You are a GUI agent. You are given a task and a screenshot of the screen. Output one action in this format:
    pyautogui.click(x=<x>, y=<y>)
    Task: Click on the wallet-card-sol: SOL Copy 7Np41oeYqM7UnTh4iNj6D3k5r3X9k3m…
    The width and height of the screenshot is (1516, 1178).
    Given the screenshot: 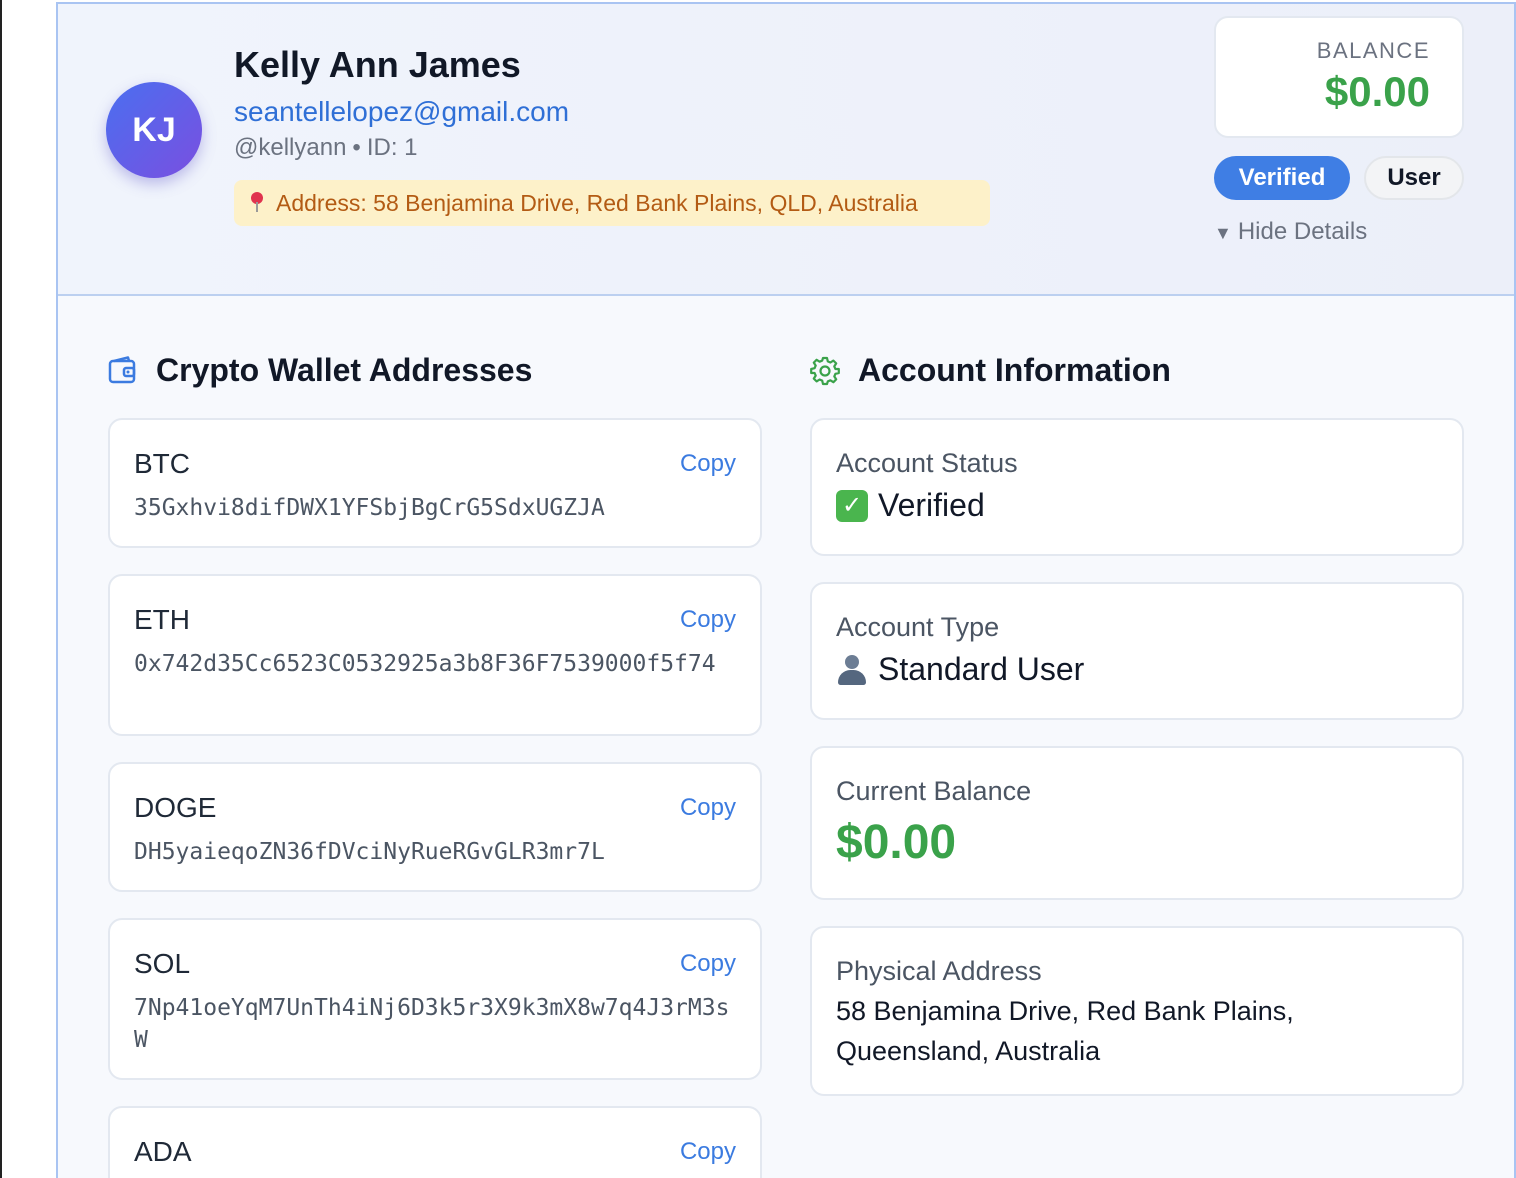 What is the action you would take?
    pyautogui.click(x=435, y=999)
    